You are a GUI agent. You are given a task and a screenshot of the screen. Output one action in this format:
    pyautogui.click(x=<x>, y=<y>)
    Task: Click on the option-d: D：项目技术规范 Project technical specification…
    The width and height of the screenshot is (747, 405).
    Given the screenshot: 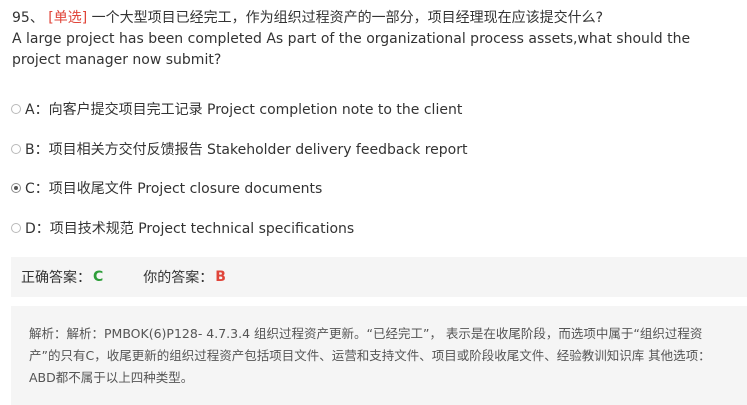 What is the action you would take?
    pyautogui.click(x=371, y=228)
    